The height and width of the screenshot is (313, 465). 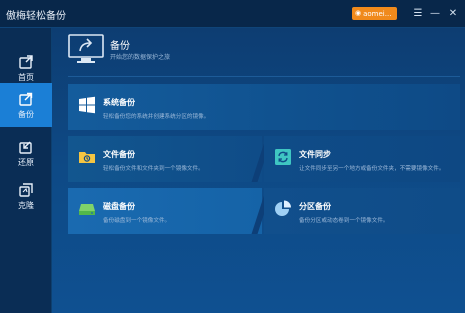 What do you see at coordinates (453, 13) in the screenshot?
I see `close-icon: ✕` at bounding box center [453, 13].